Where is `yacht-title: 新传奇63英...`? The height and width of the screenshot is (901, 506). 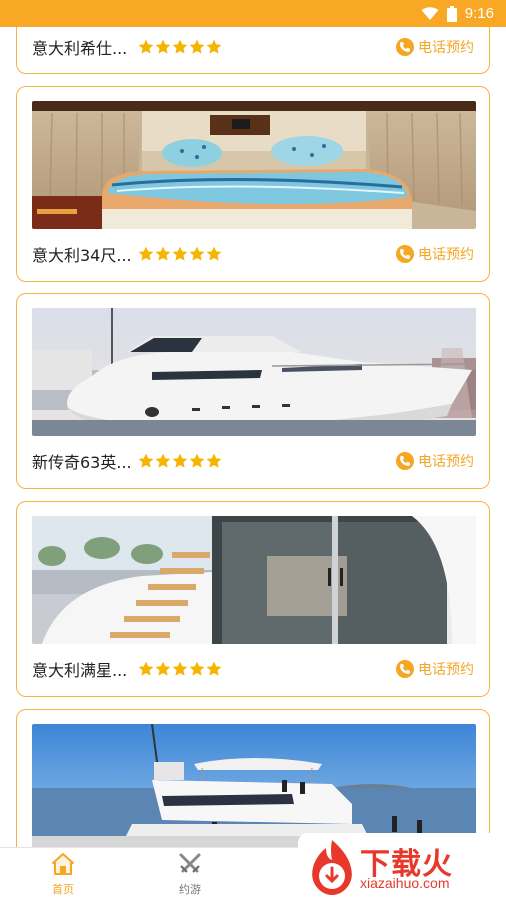 yacht-title: 新传奇63英... is located at coordinates (82, 462).